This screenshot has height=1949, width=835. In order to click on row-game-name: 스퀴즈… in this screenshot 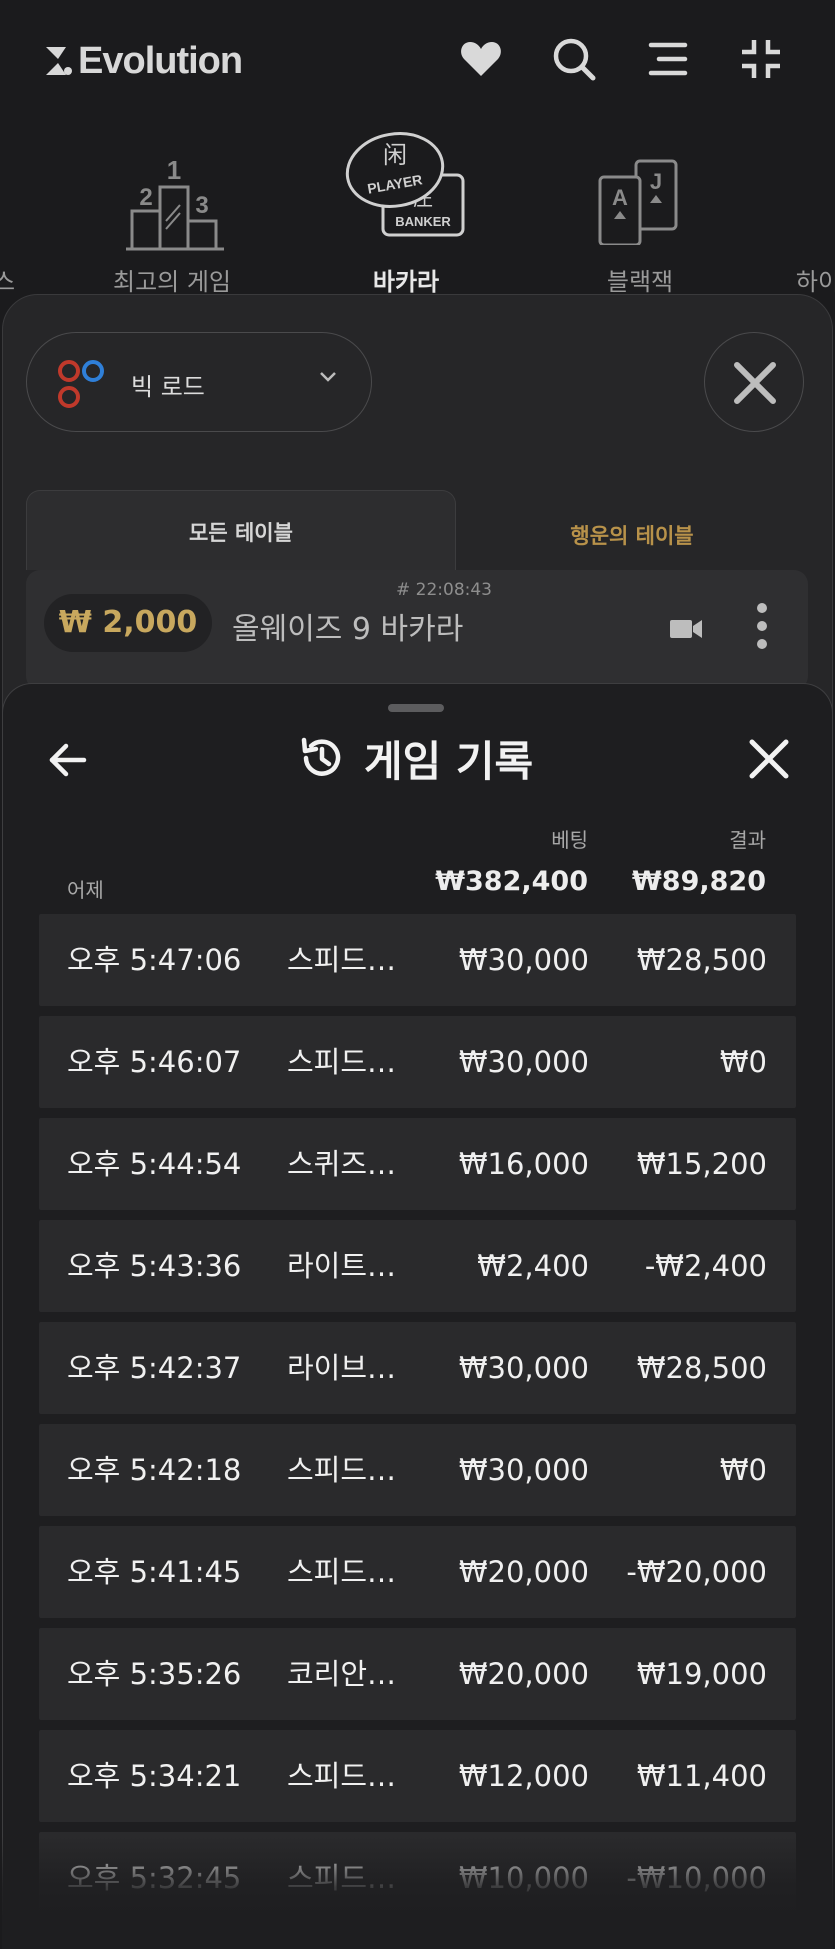, I will do `click(342, 1164)`.